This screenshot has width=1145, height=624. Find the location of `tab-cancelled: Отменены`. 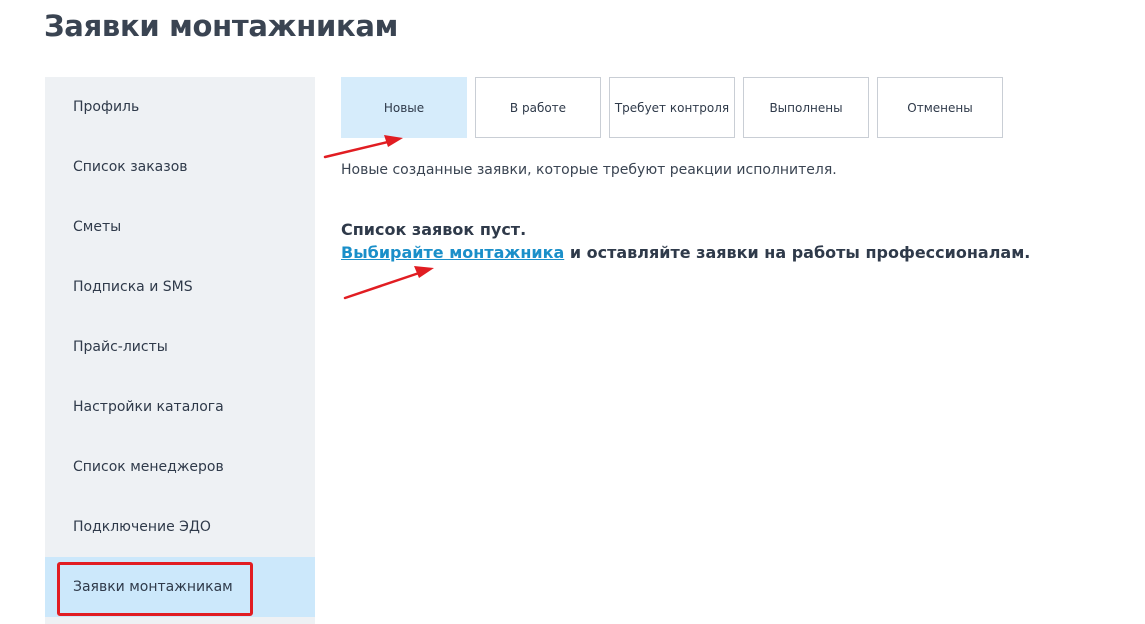

tab-cancelled: Отменены is located at coordinates (940, 107).